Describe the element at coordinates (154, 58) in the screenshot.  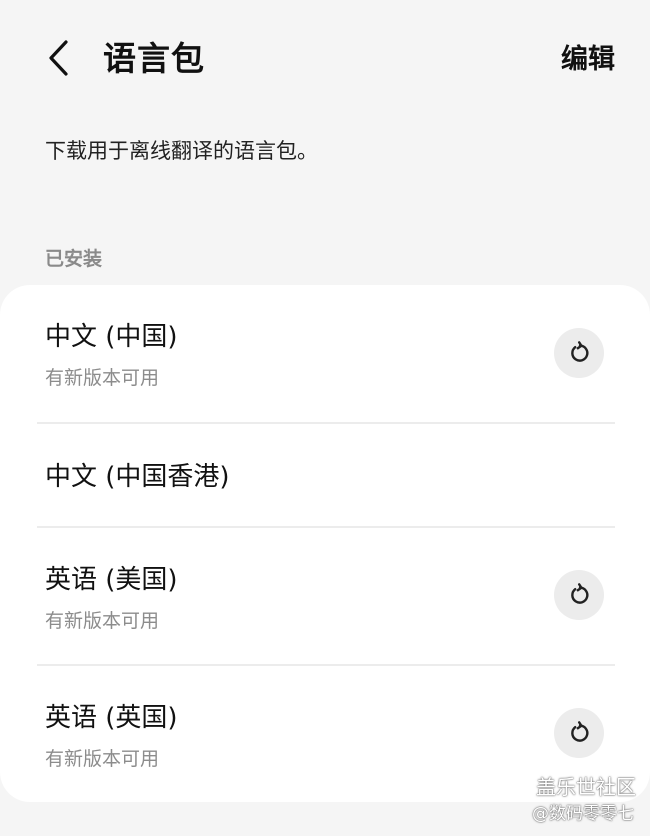
I see `page-title: 语言包` at that location.